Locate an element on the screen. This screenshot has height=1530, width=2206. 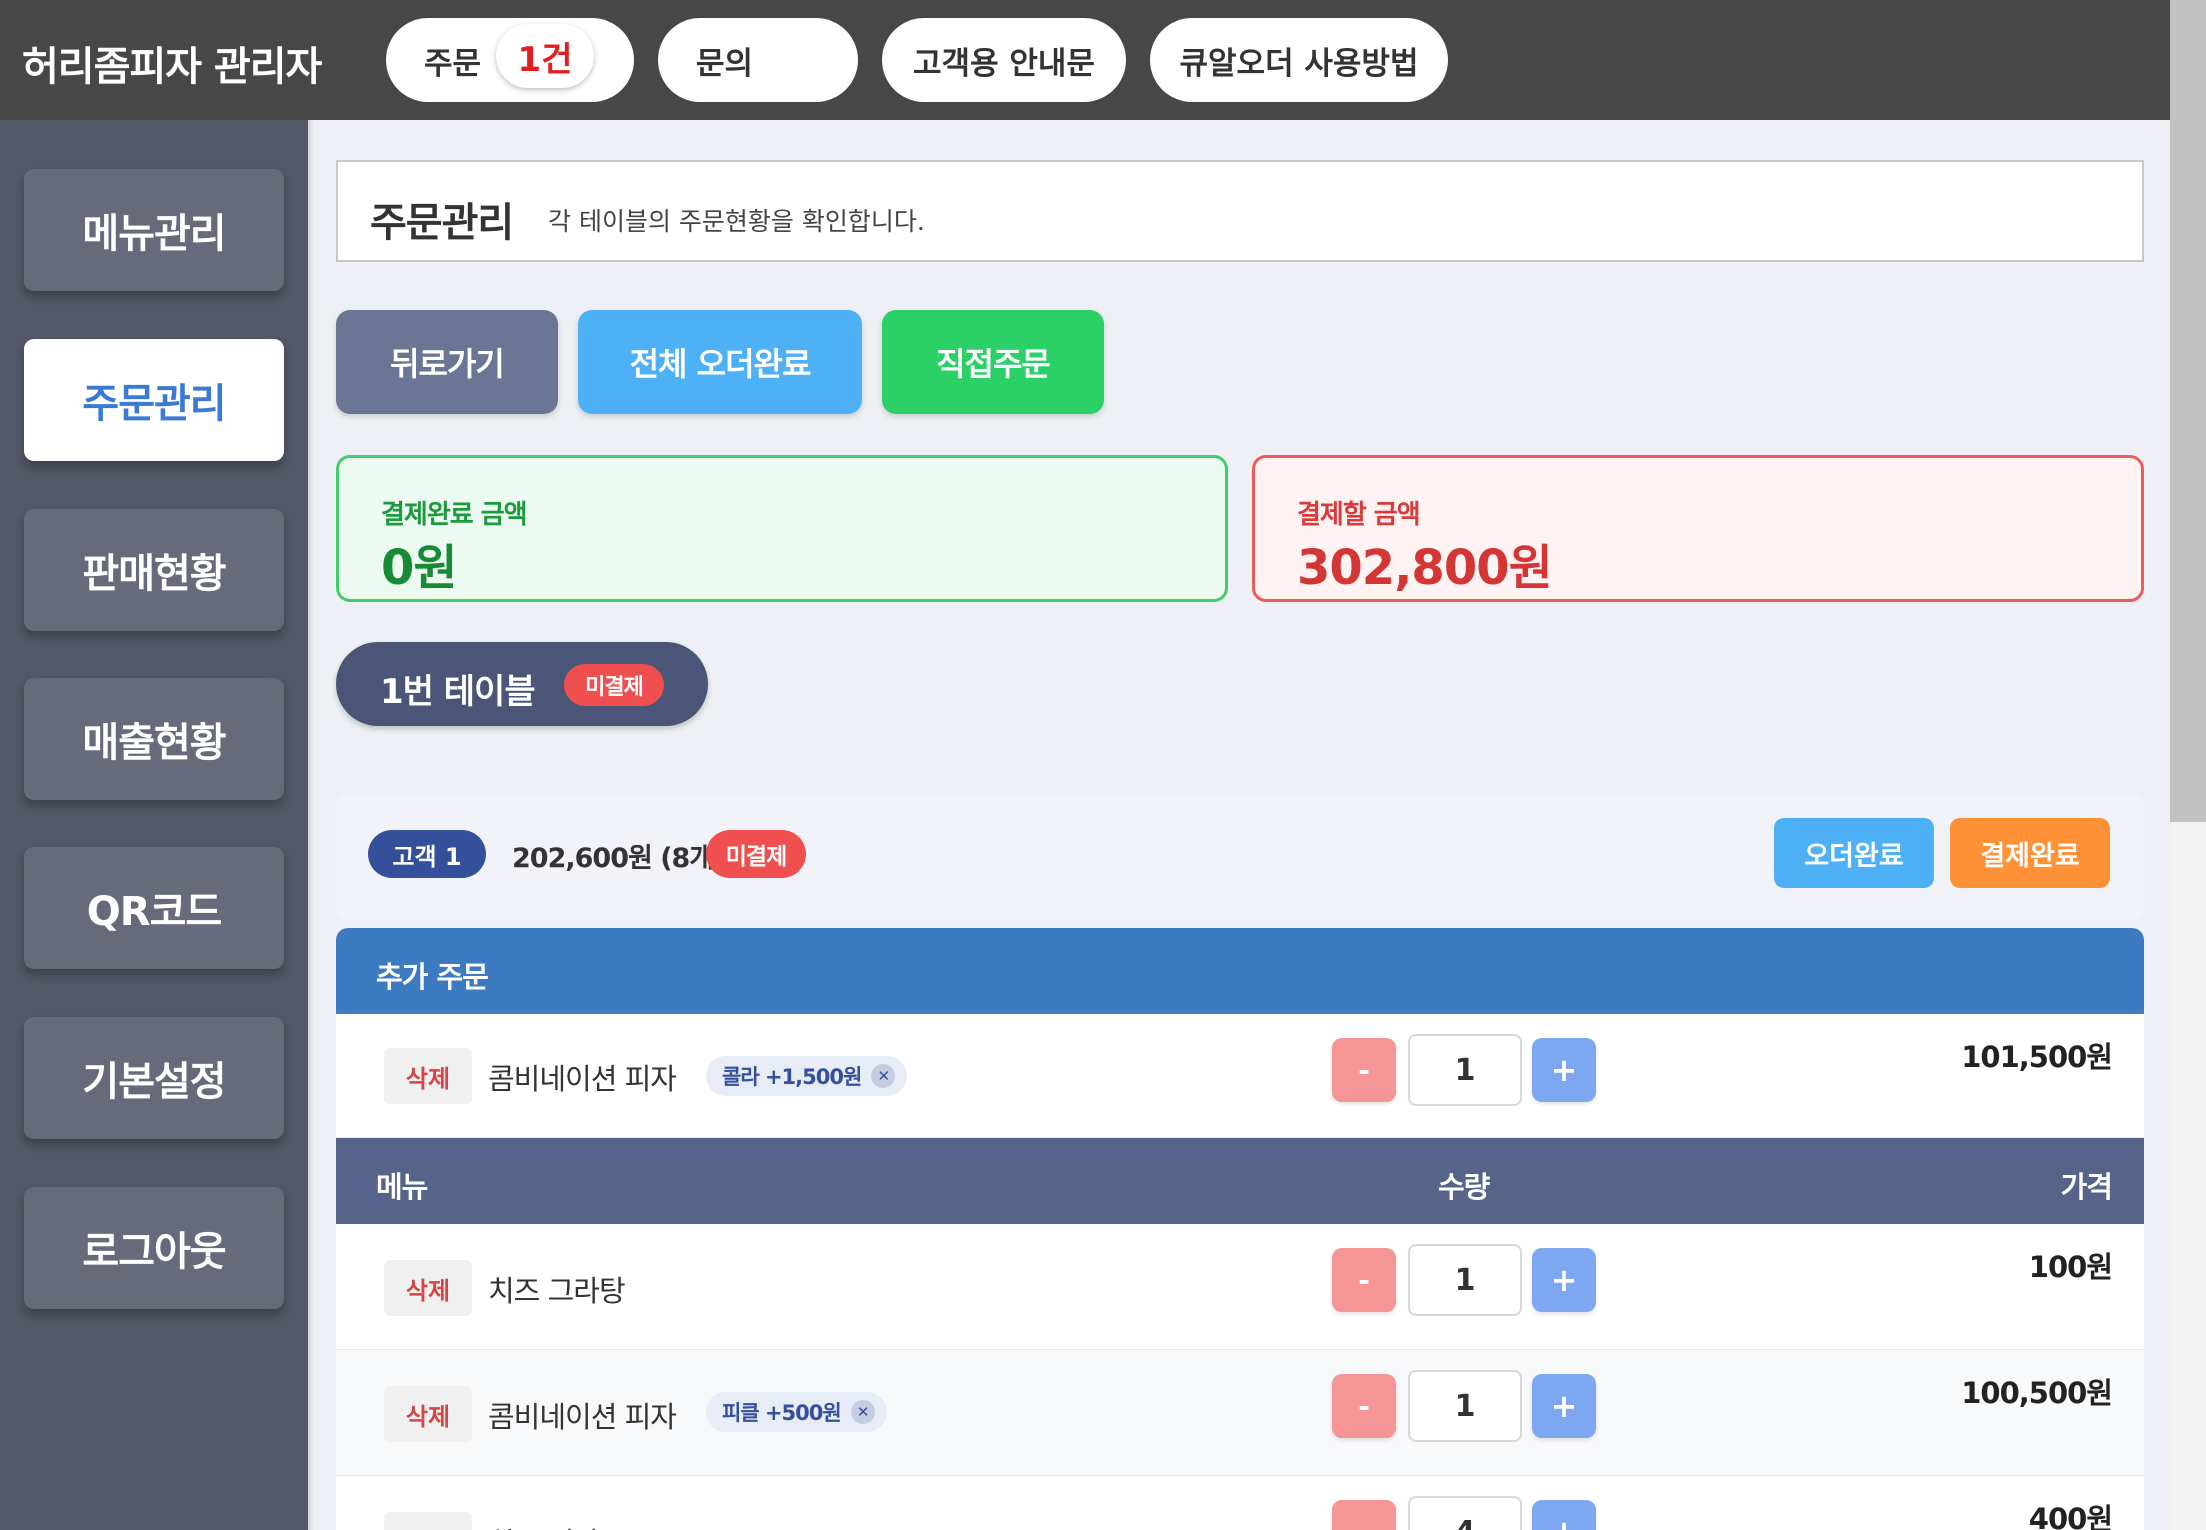
inquiry-button: 문의 is located at coordinates (758, 60).